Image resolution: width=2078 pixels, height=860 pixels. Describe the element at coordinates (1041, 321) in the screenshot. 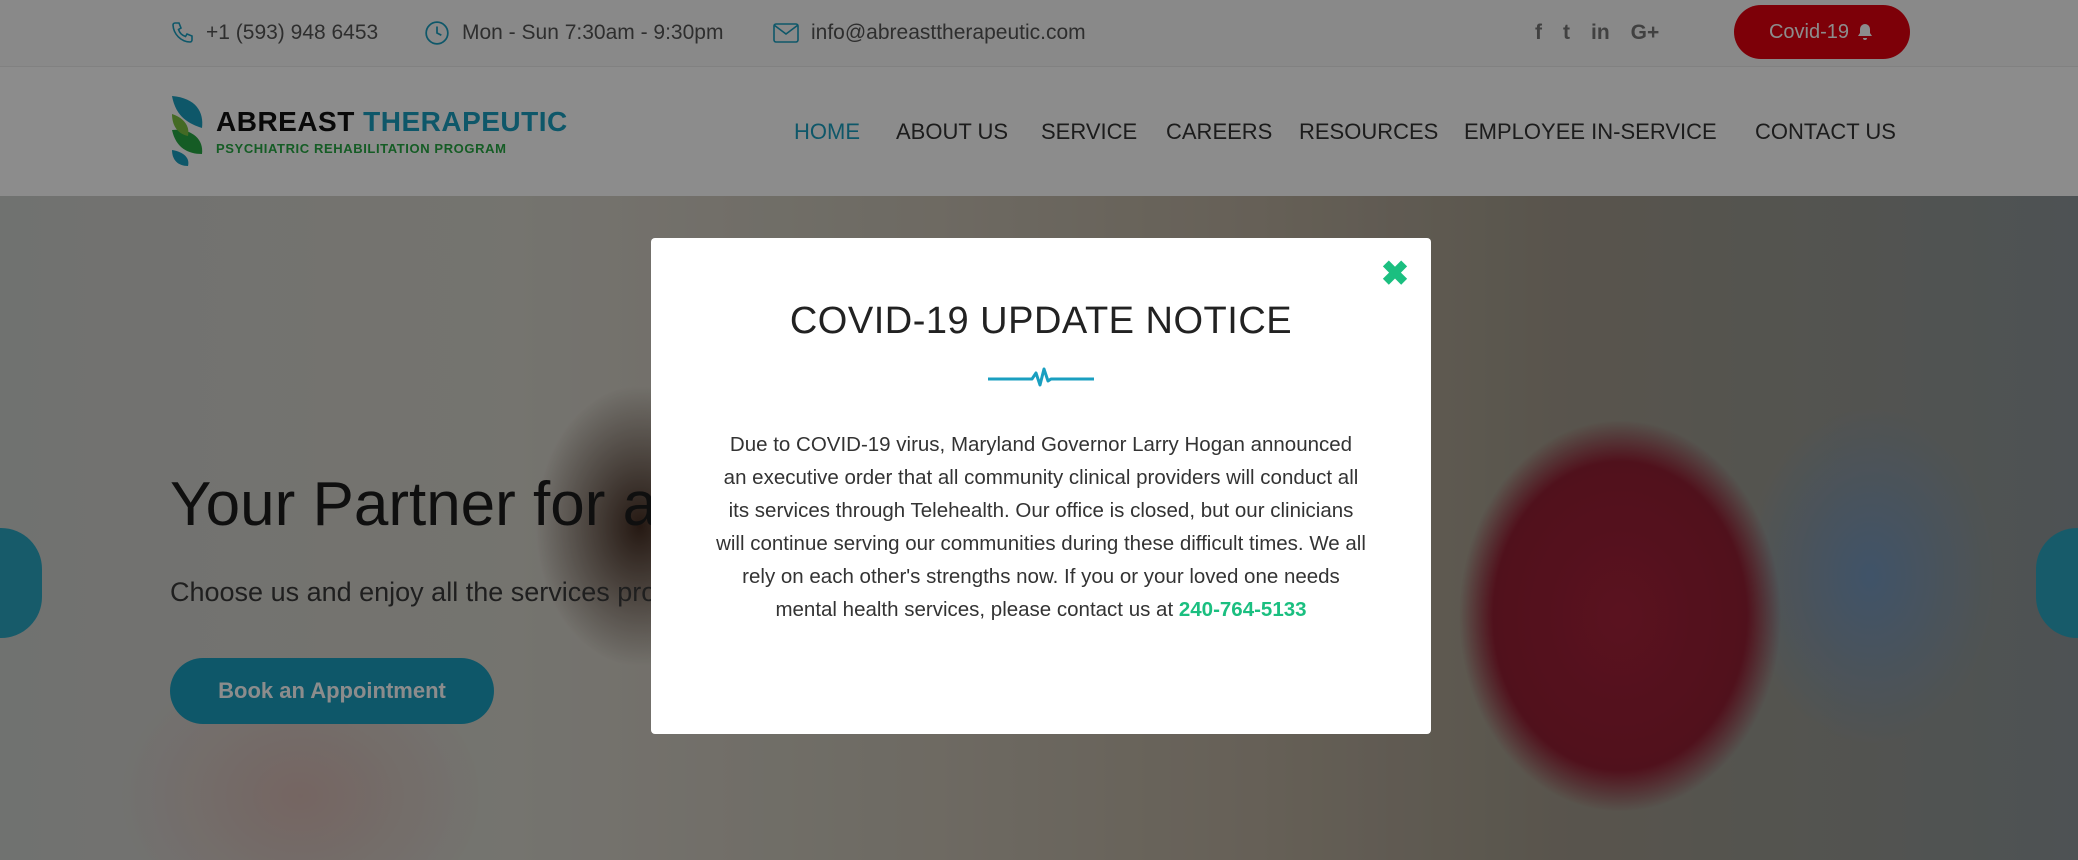

I see `modal-title: COVID-19 UPDATE NOTICE` at that location.